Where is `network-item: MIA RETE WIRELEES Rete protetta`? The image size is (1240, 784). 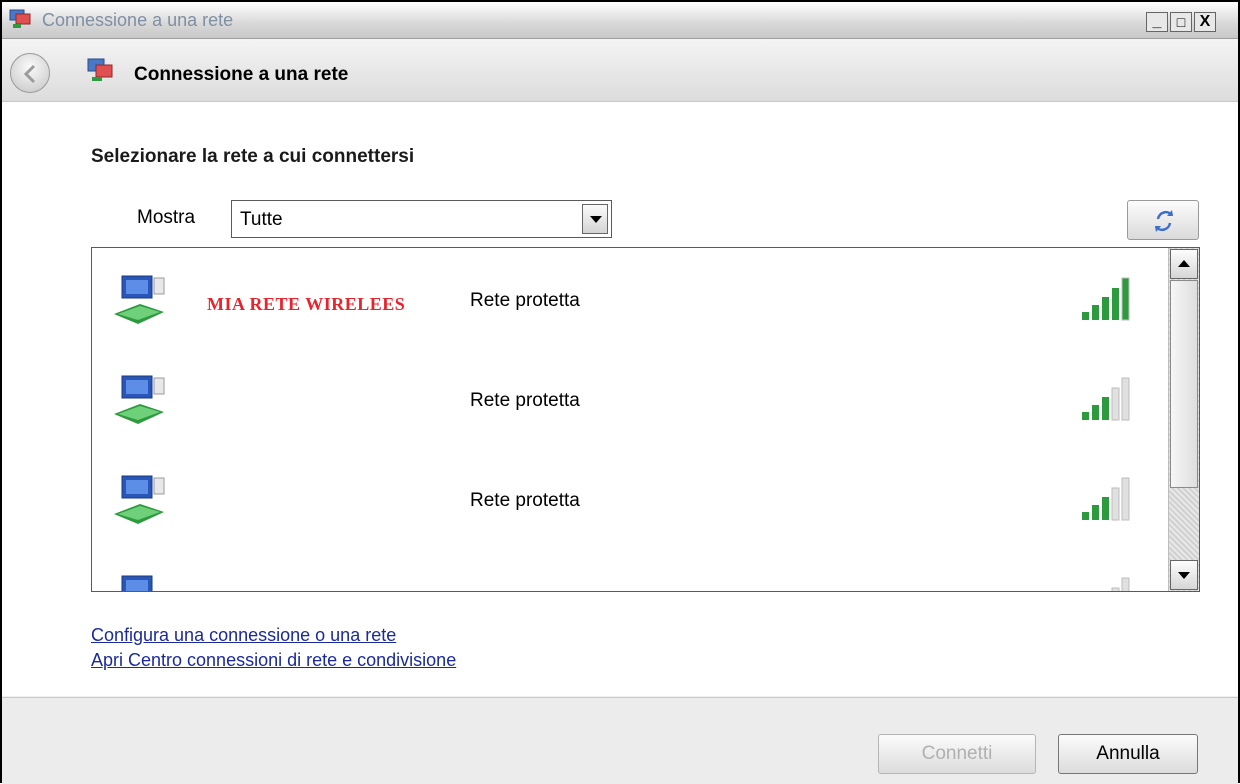
network-item: MIA RETE WIRELEES Rete protetta is located at coordinates (629, 298).